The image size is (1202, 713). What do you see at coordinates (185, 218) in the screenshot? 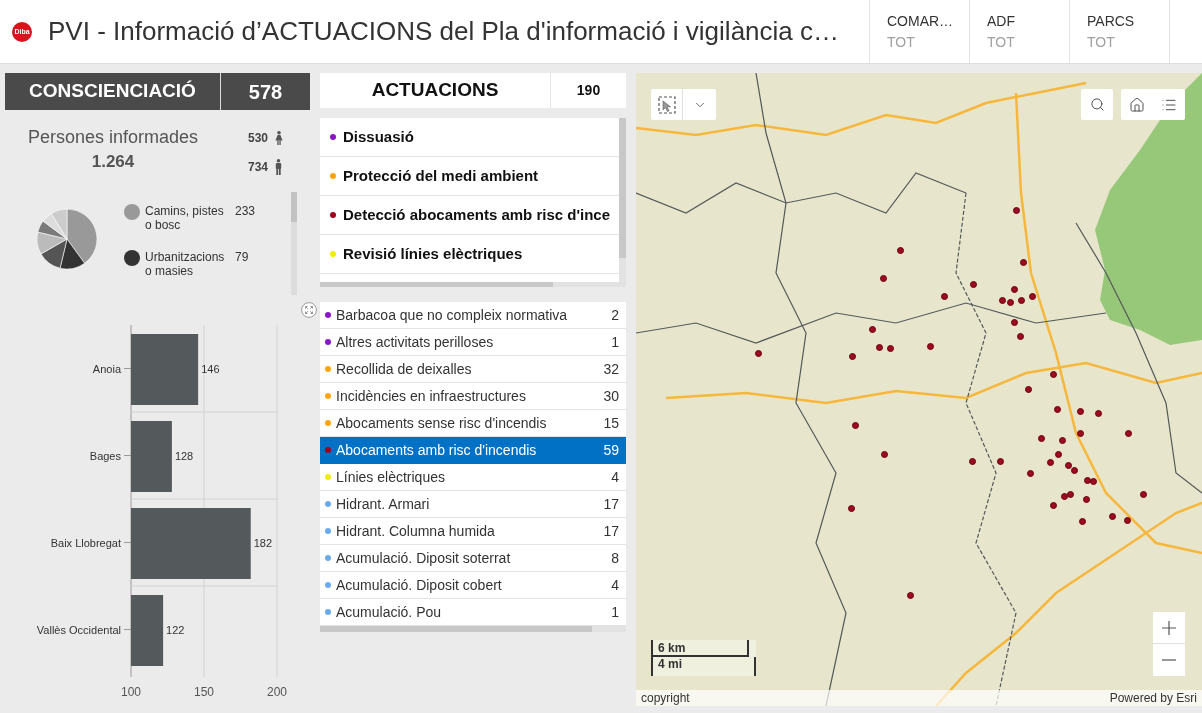
I see `legend-label: Camins, pistes o bosc` at bounding box center [185, 218].